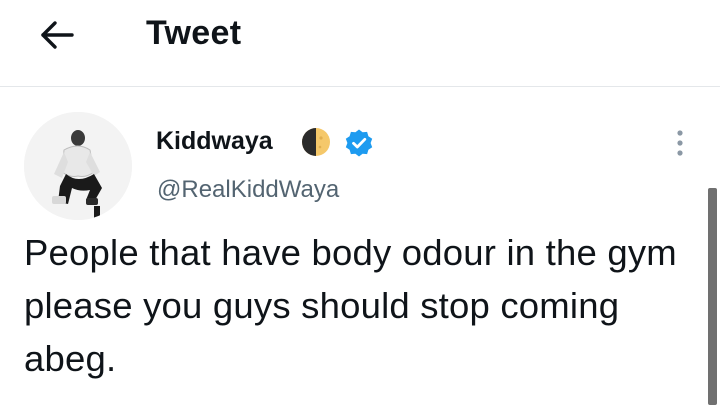  What do you see at coordinates (316, 142) in the screenshot?
I see `moon-icon` at bounding box center [316, 142].